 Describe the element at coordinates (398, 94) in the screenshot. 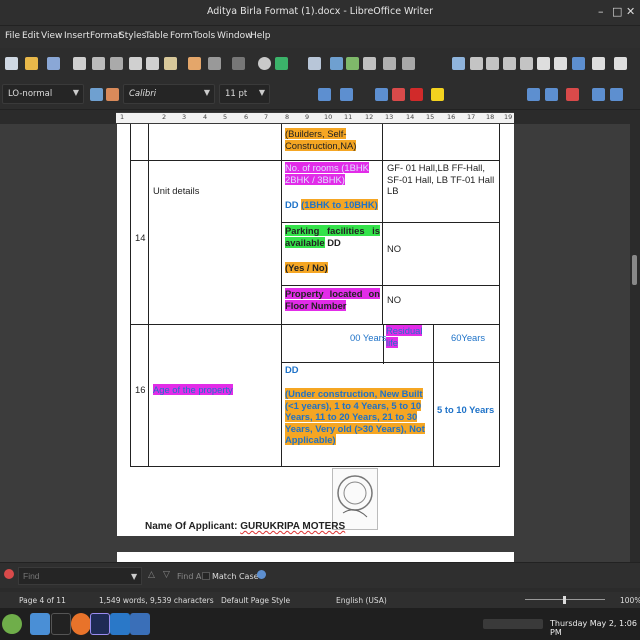

I see `clear-formatting-icon` at that location.